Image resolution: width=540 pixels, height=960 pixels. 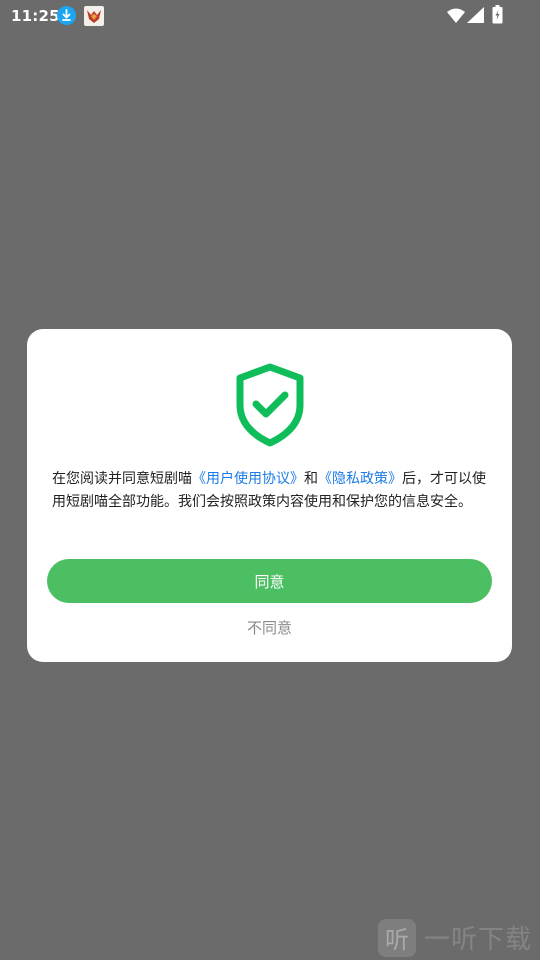 What do you see at coordinates (475, 17) in the screenshot?
I see `signal-icon` at bounding box center [475, 17].